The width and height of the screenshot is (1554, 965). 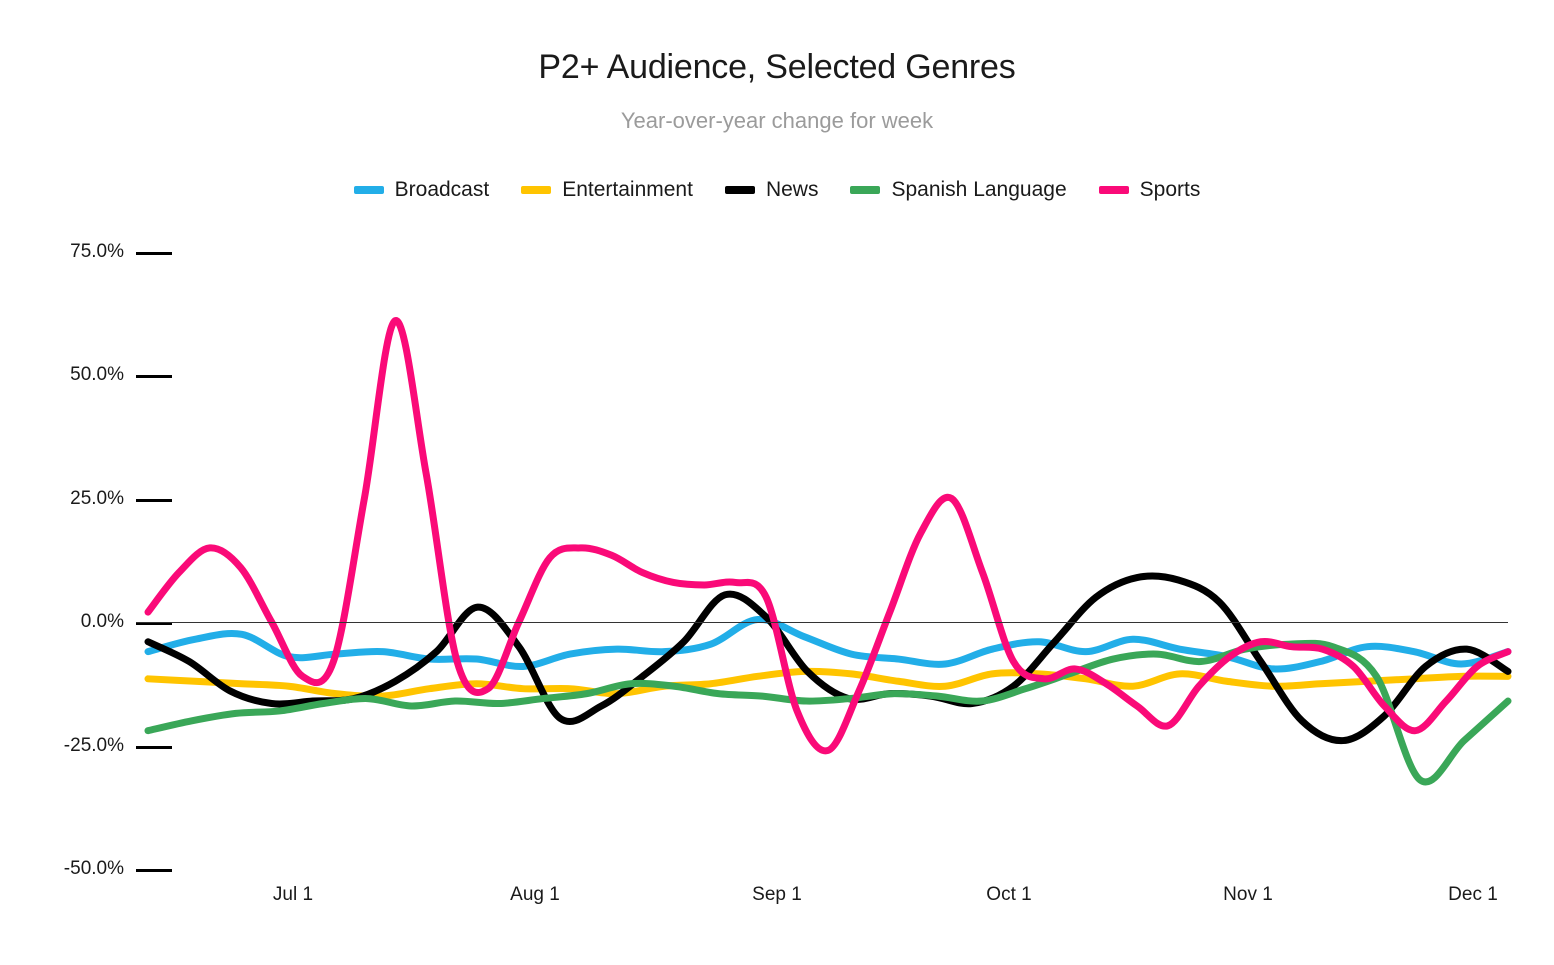 What do you see at coordinates (93, 868) in the screenshot?
I see `y-axis-tick-label: -50.0%` at bounding box center [93, 868].